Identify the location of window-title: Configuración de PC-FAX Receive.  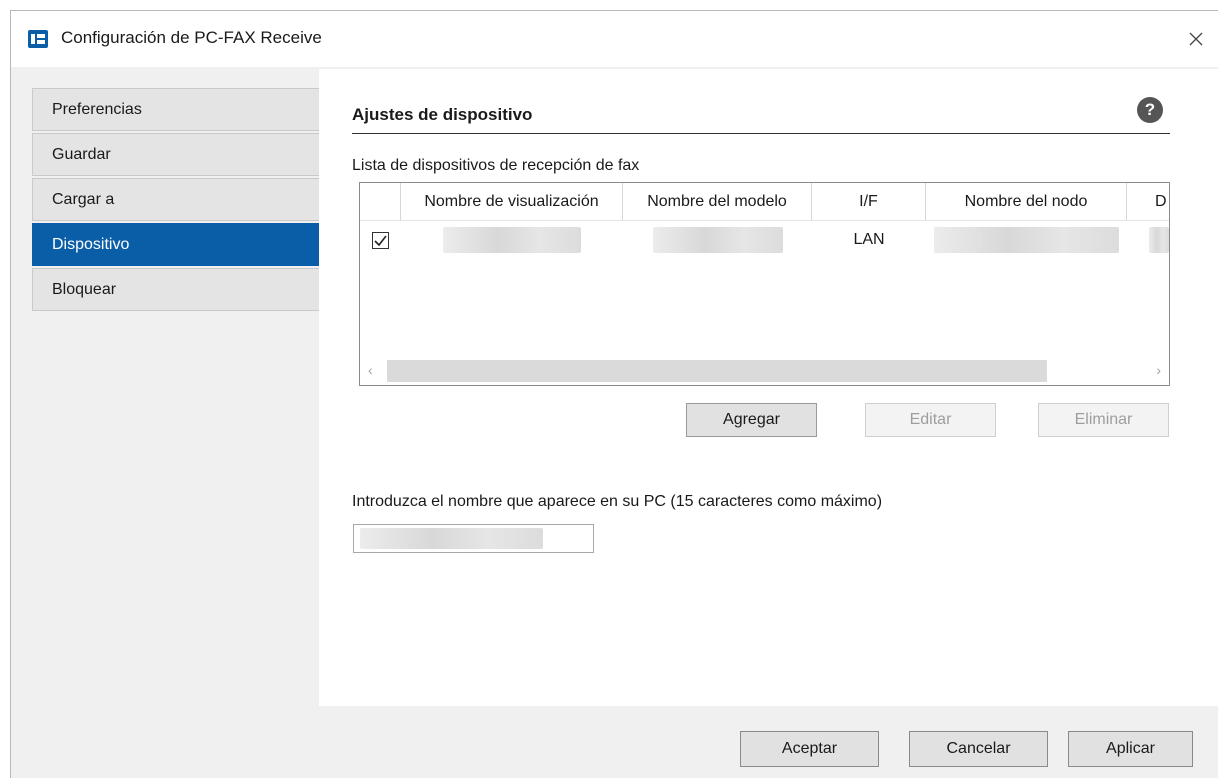
(191, 37).